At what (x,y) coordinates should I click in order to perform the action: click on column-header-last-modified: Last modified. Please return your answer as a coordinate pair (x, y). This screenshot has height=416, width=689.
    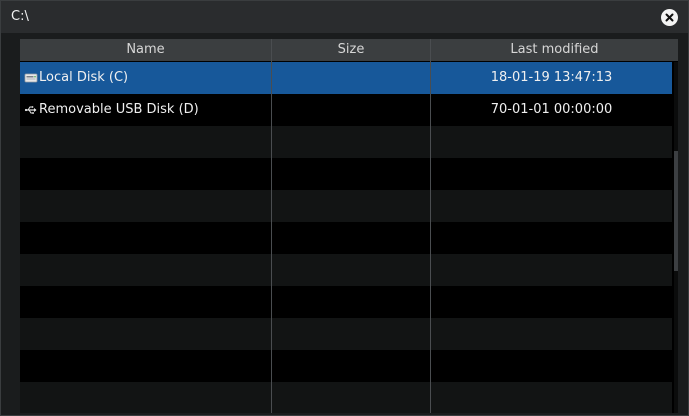
    Looking at the image, I should click on (554, 50).